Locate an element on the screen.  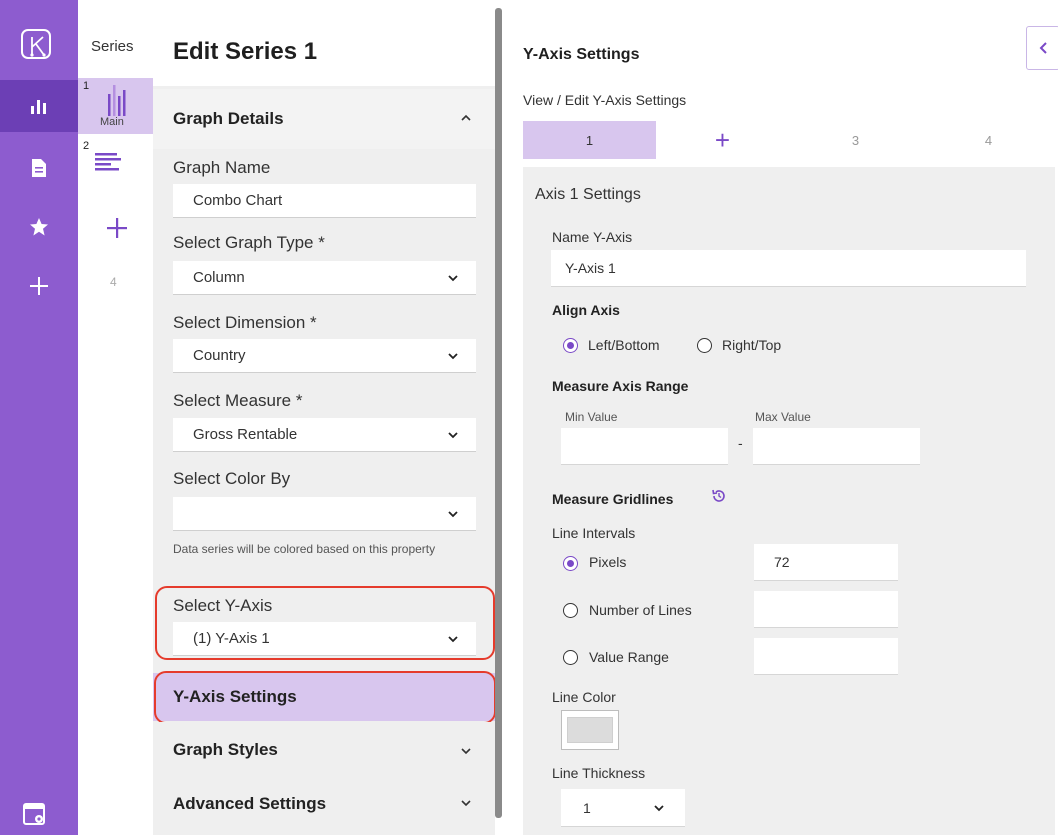
series-list: Series 1 Main 2 4 is located at coordinates (115, 417).